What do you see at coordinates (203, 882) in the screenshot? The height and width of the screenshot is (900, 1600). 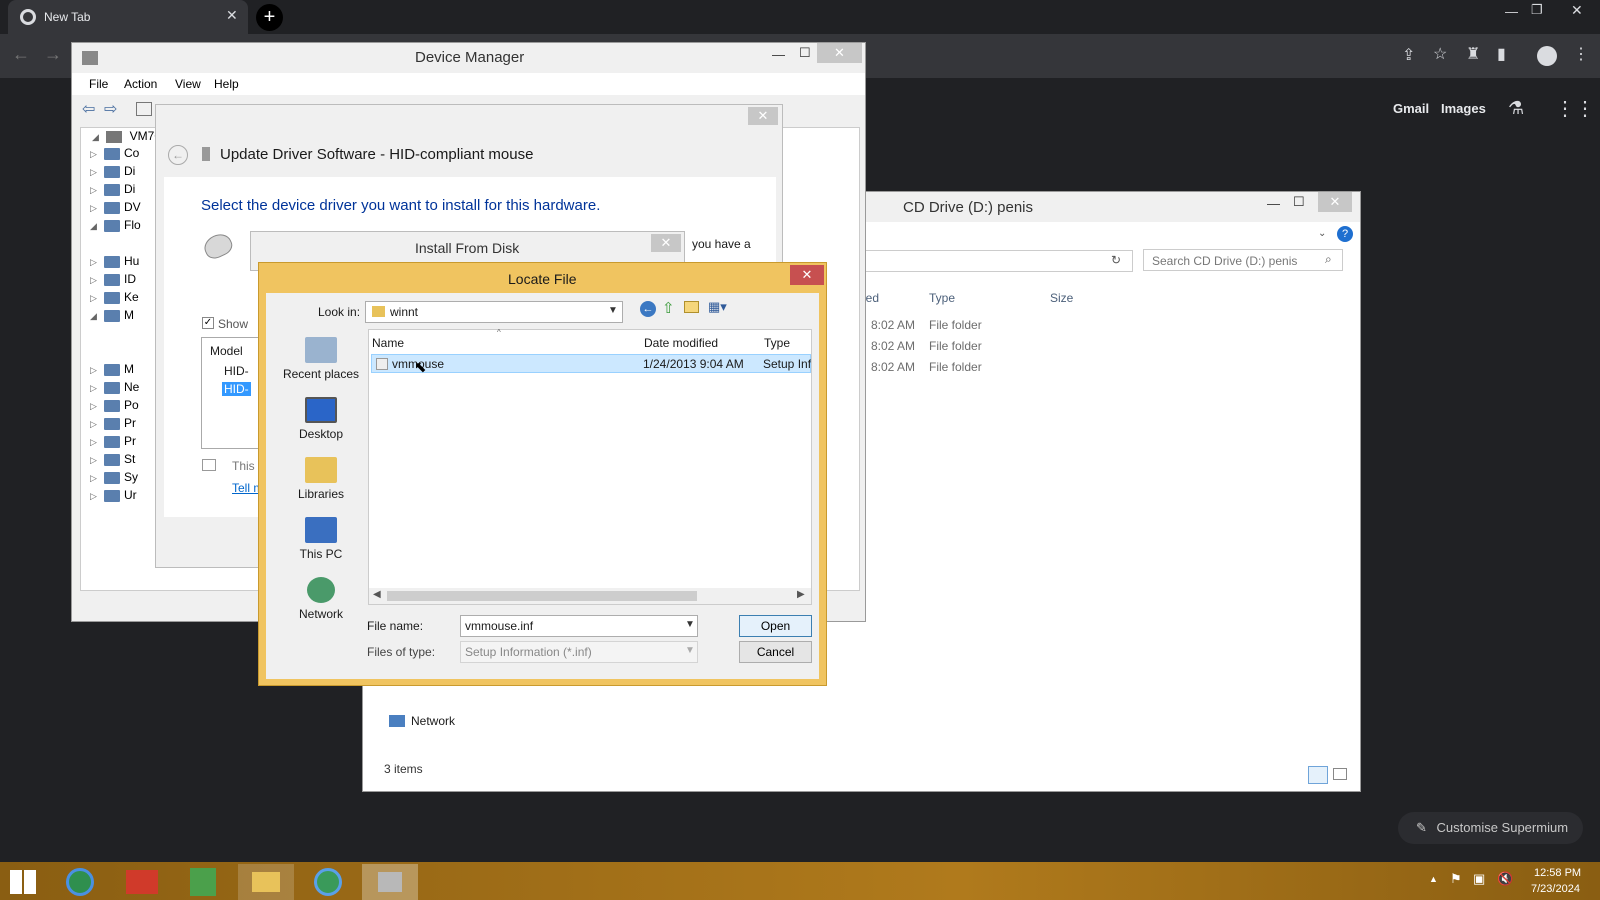 I see `chart-app-taskbar-icon` at bounding box center [203, 882].